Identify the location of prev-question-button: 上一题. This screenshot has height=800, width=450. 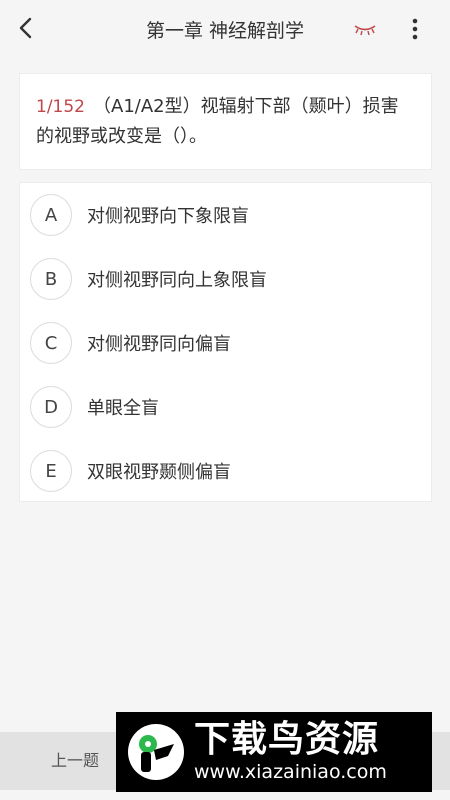
(75, 761).